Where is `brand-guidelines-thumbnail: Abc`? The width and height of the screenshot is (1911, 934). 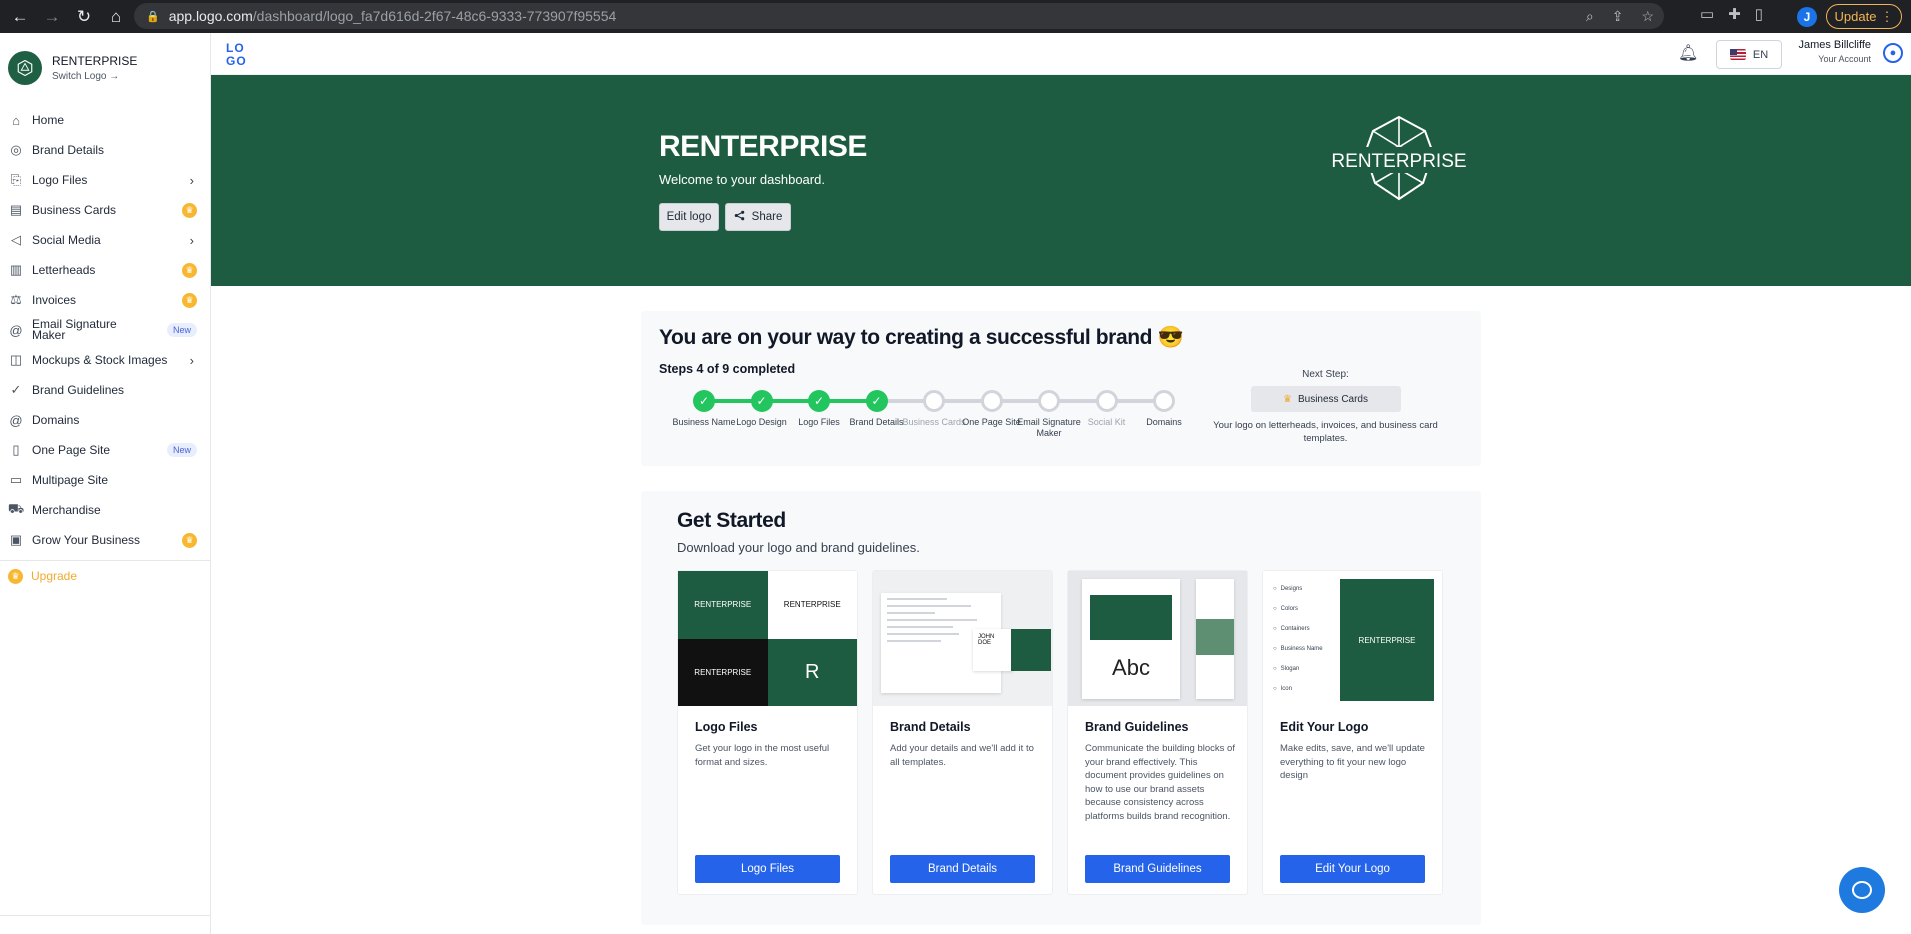
brand-guidelines-thumbnail: Abc is located at coordinates (1157, 638).